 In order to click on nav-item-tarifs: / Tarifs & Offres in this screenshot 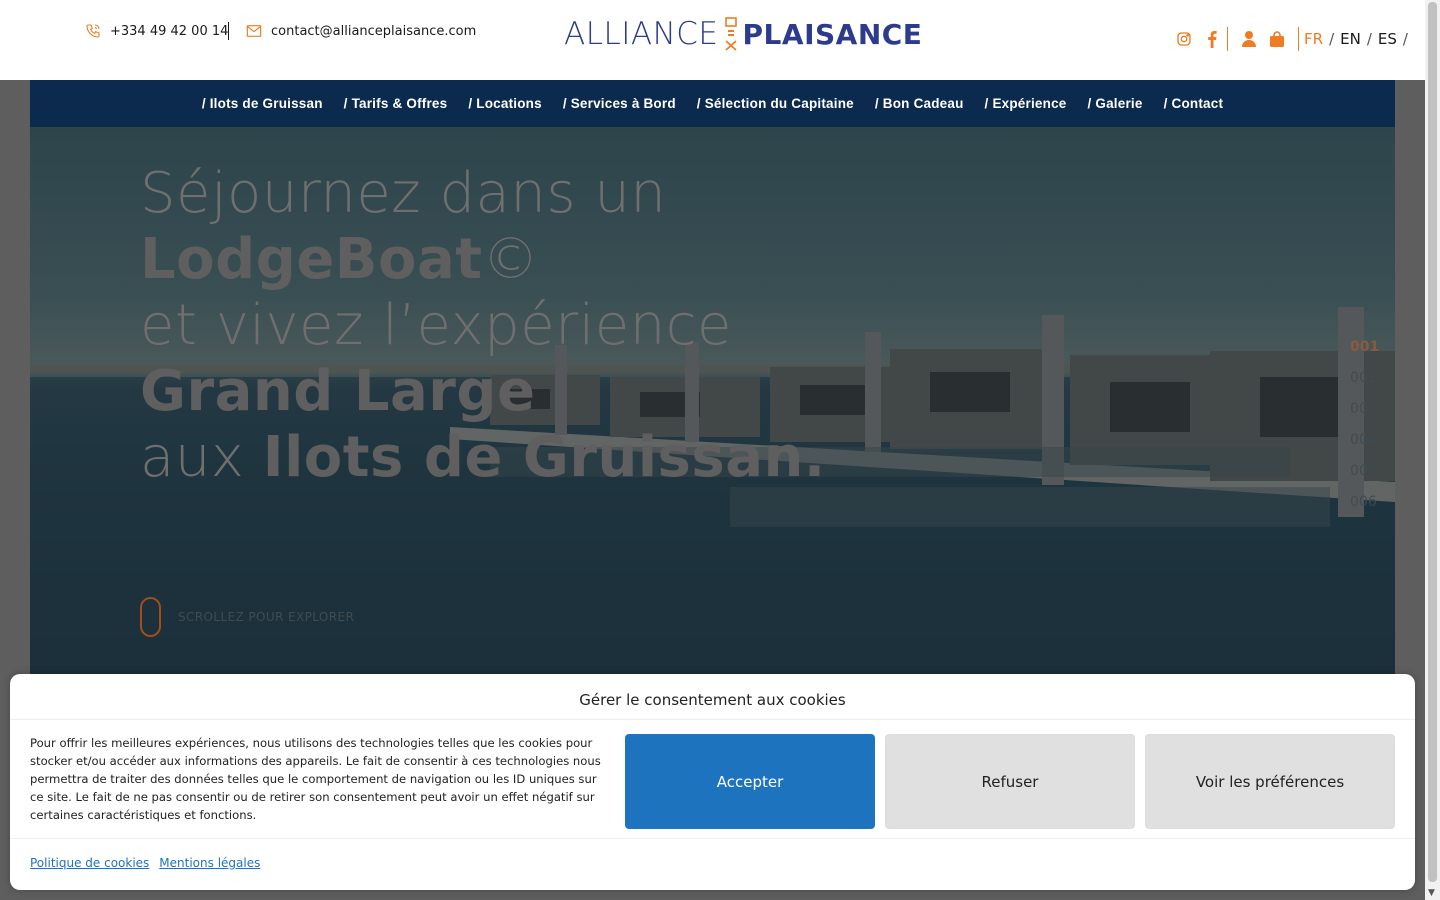, I will do `click(396, 103)`.